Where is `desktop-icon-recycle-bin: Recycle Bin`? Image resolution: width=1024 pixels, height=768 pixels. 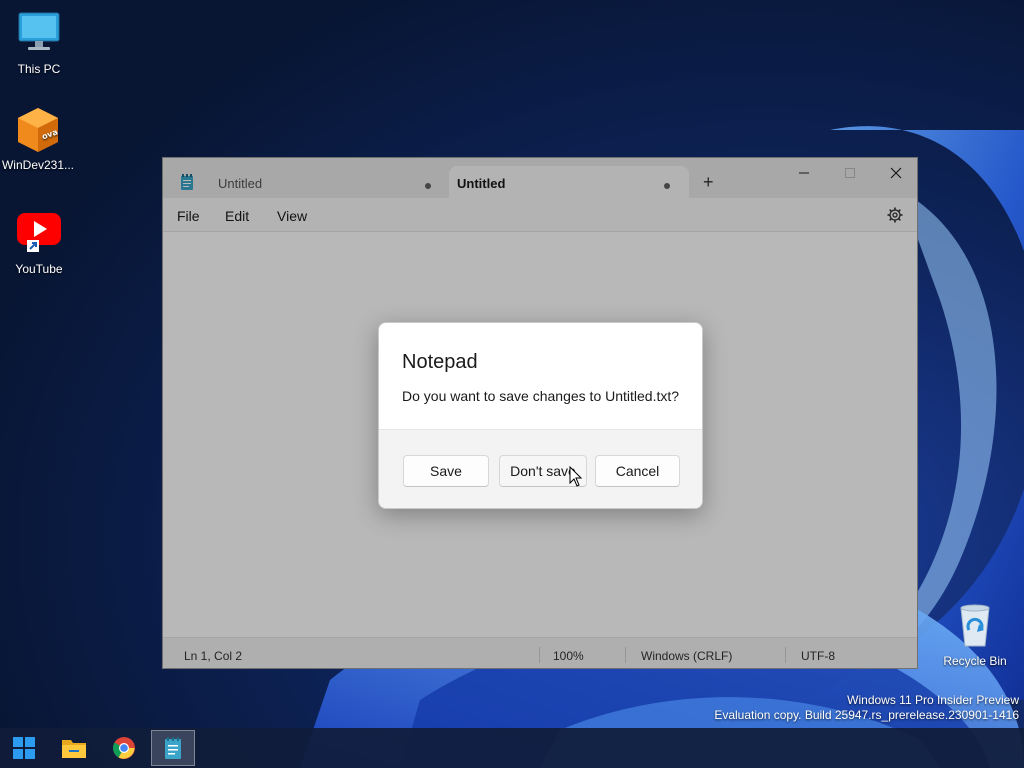
desktop-icon-recycle-bin: Recycle Bin is located at coordinates (975, 635).